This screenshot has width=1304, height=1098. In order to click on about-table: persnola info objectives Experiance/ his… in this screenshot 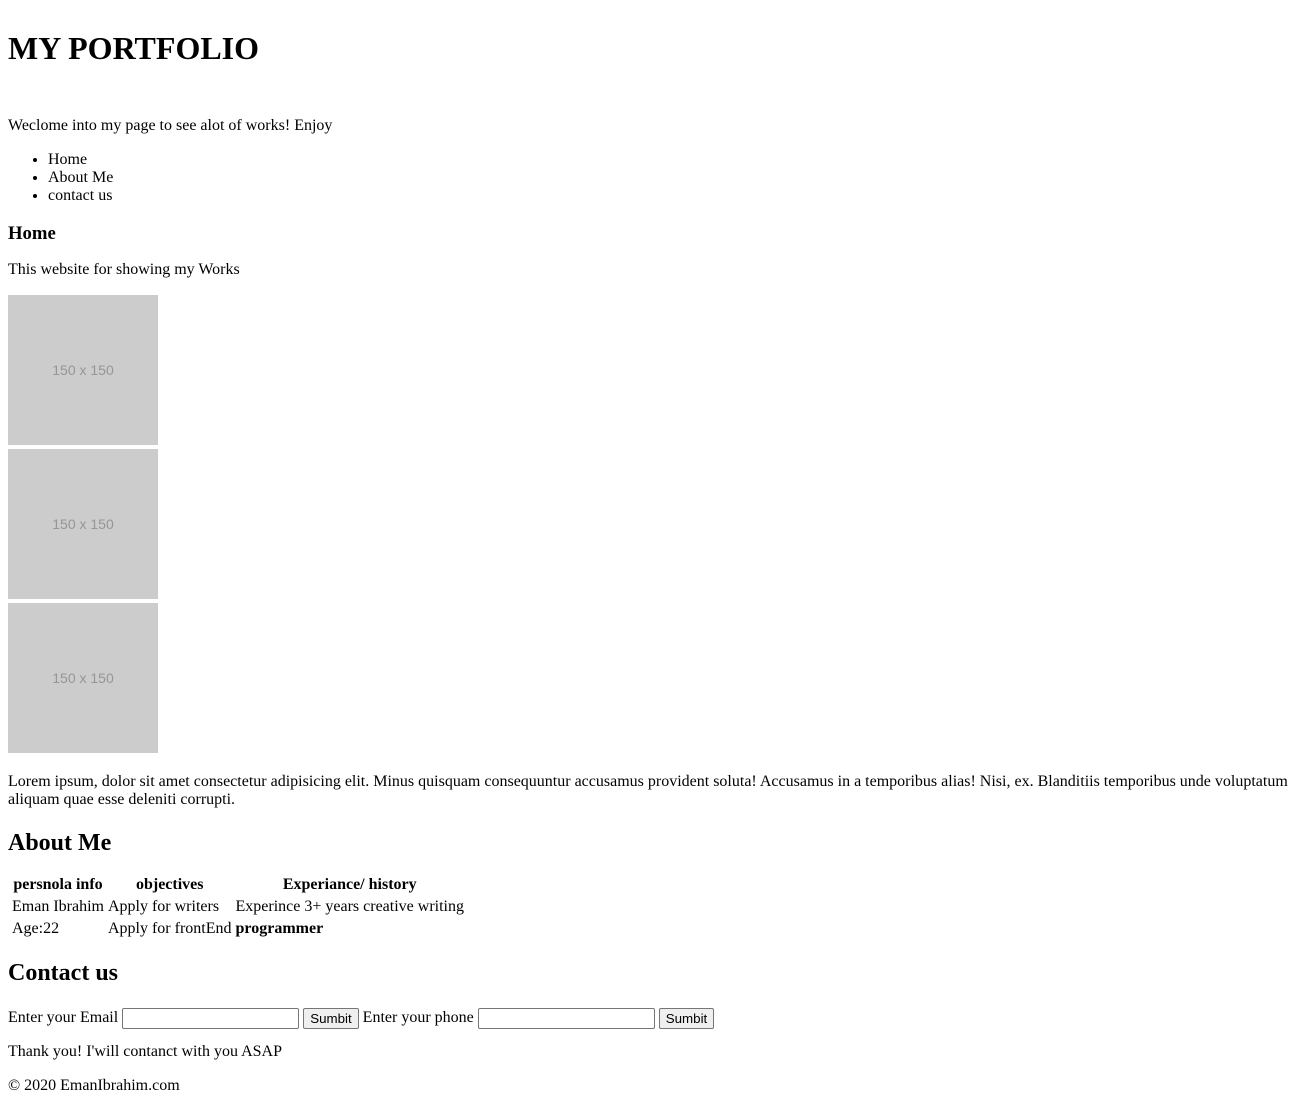, I will do `click(238, 907)`.